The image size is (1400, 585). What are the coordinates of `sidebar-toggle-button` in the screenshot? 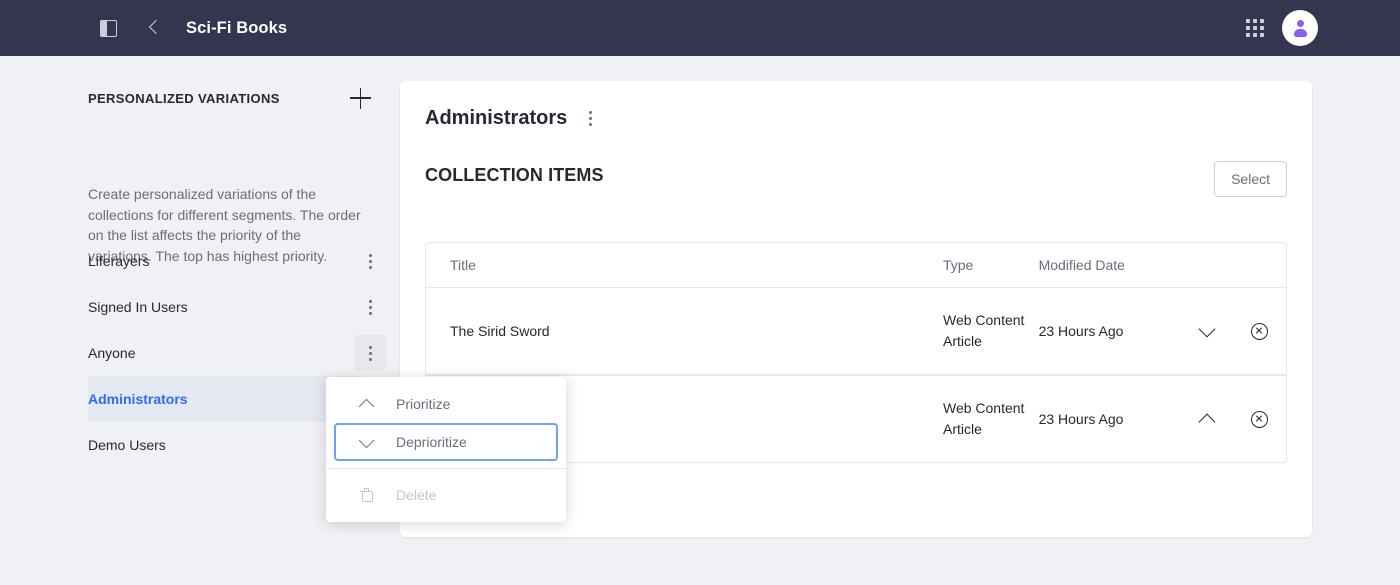 It's located at (108, 28).